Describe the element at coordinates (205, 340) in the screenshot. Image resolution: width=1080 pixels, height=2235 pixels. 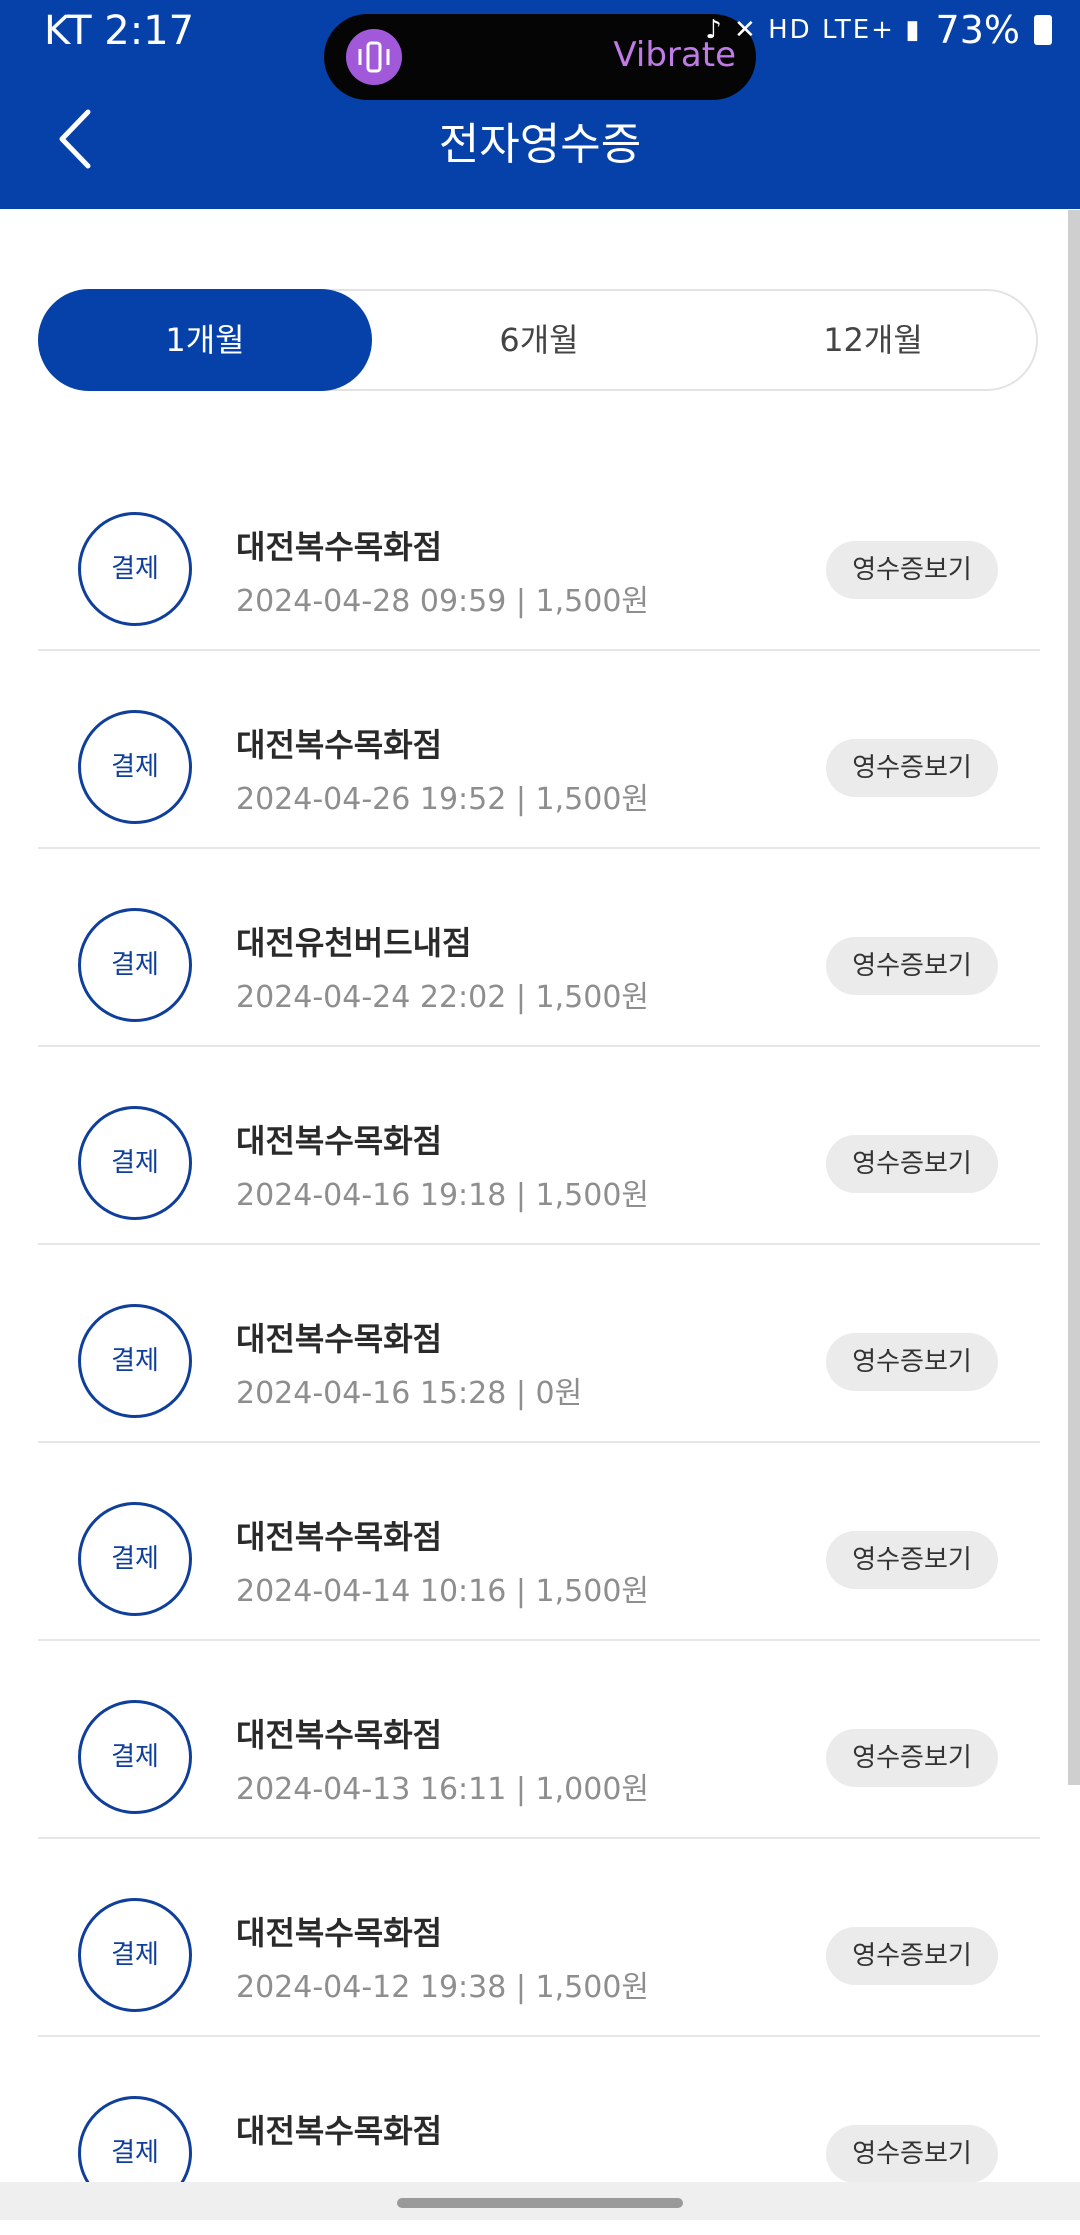
I see `tab-1-month: 1개월` at that location.